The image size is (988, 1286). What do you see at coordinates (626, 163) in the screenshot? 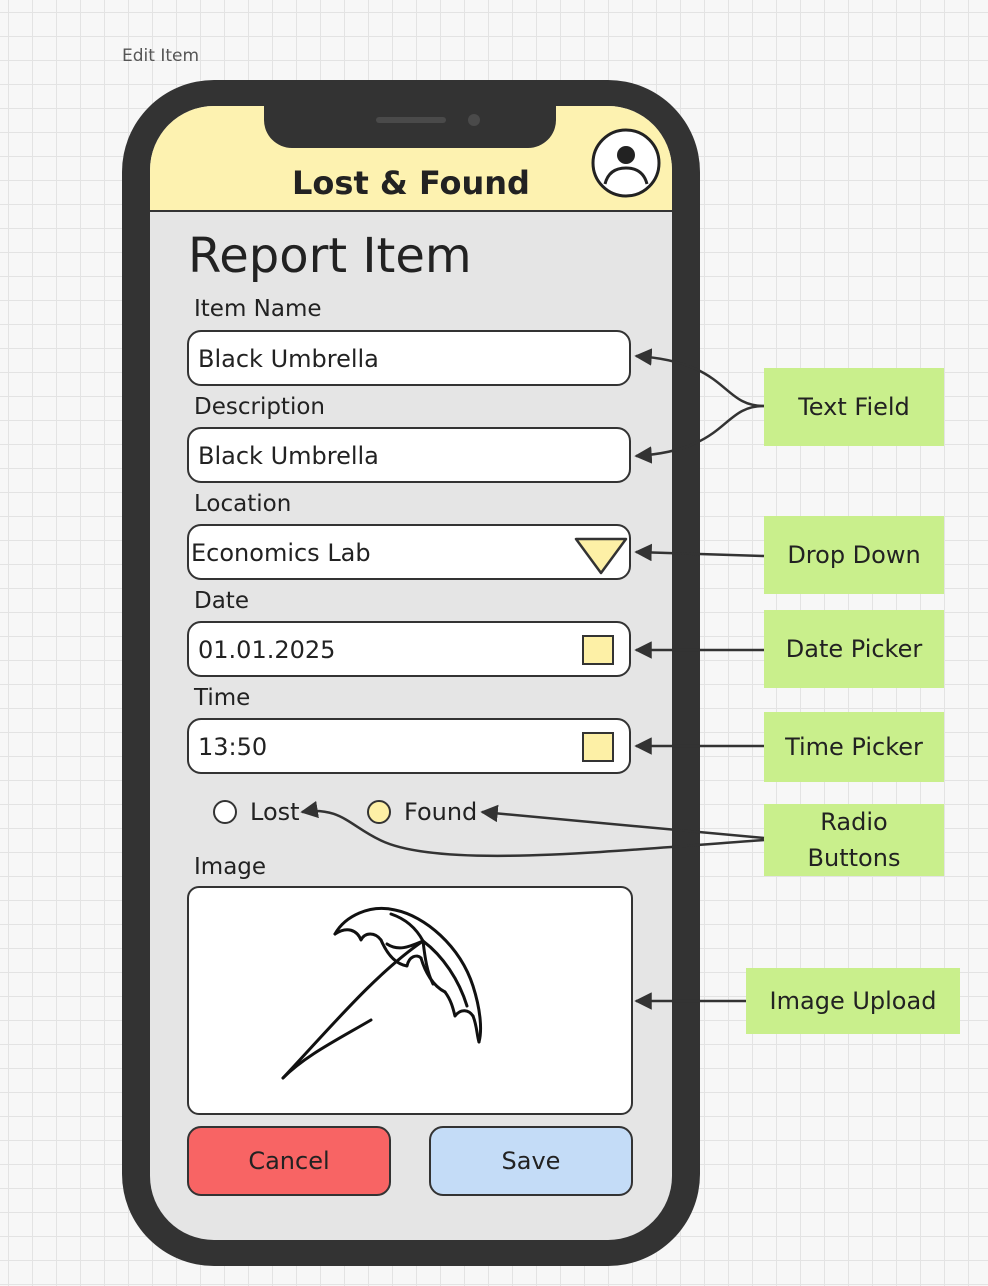
I see `user-avatar-icon` at bounding box center [626, 163].